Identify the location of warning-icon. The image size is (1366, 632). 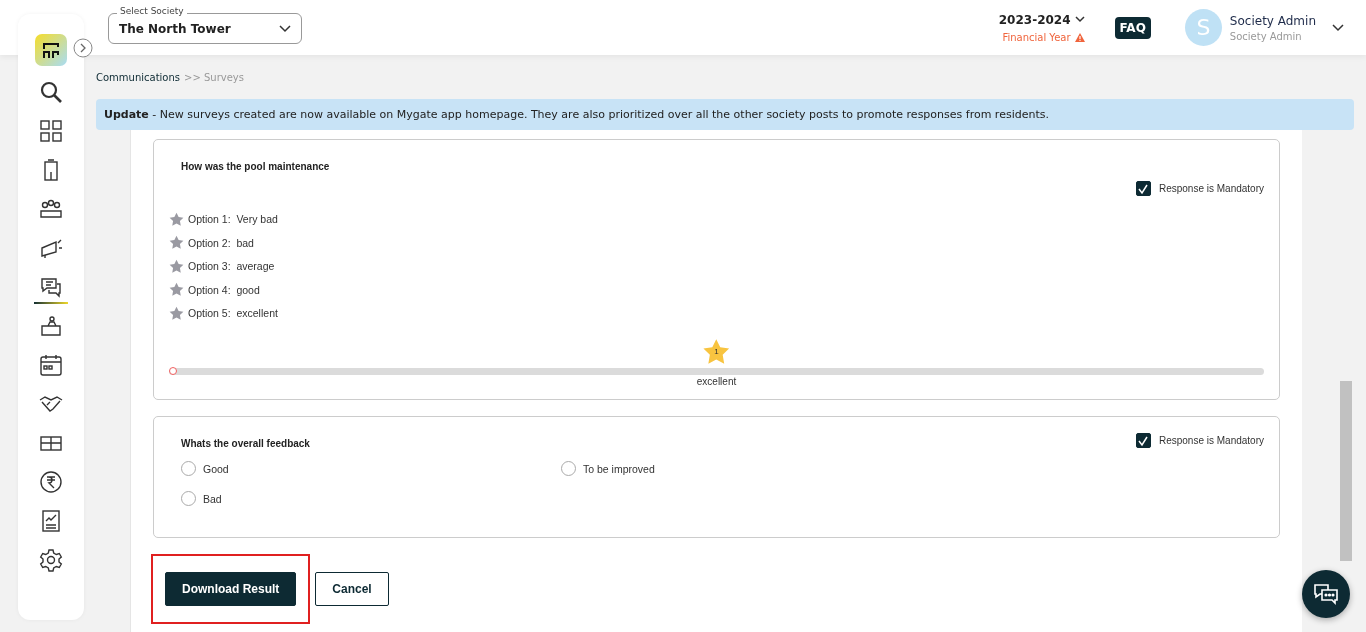
(1079, 37).